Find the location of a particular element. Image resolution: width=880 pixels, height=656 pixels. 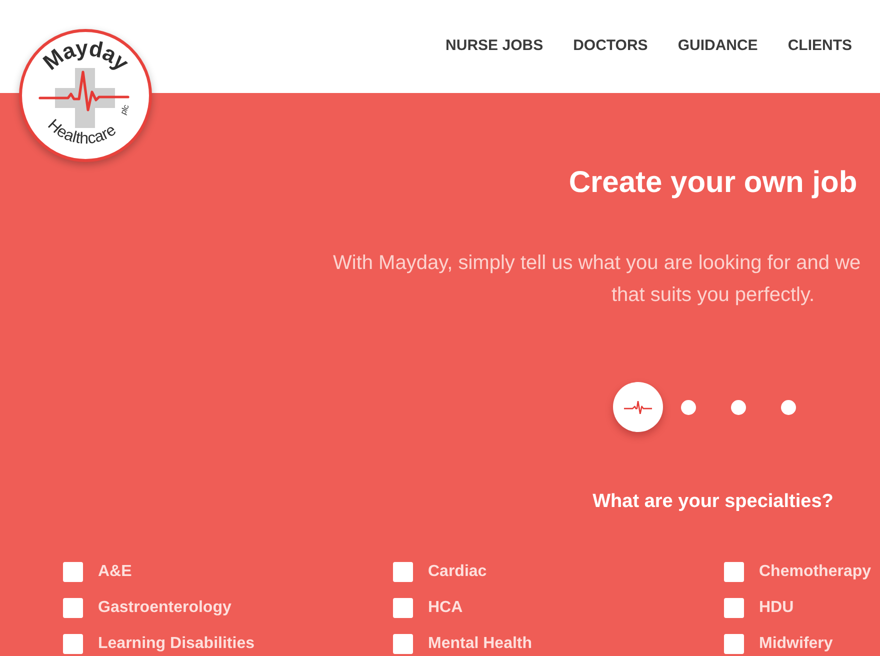

checkbox-label: A&E is located at coordinates (115, 572).